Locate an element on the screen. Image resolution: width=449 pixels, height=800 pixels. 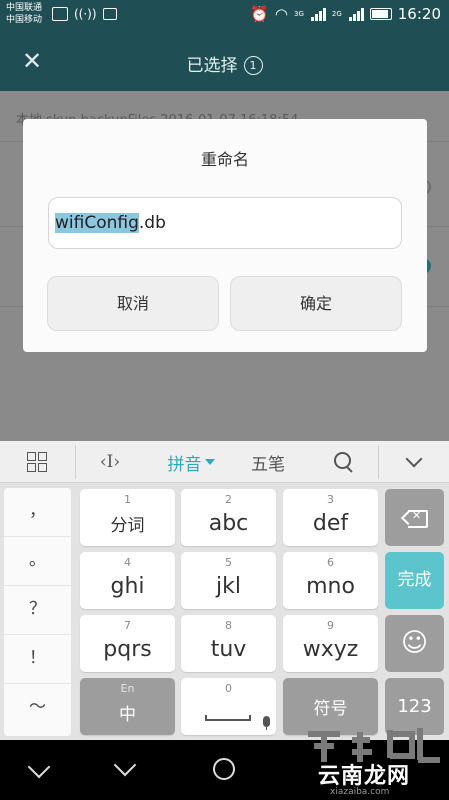
symbol-comma: ， is located at coordinates (37, 512).